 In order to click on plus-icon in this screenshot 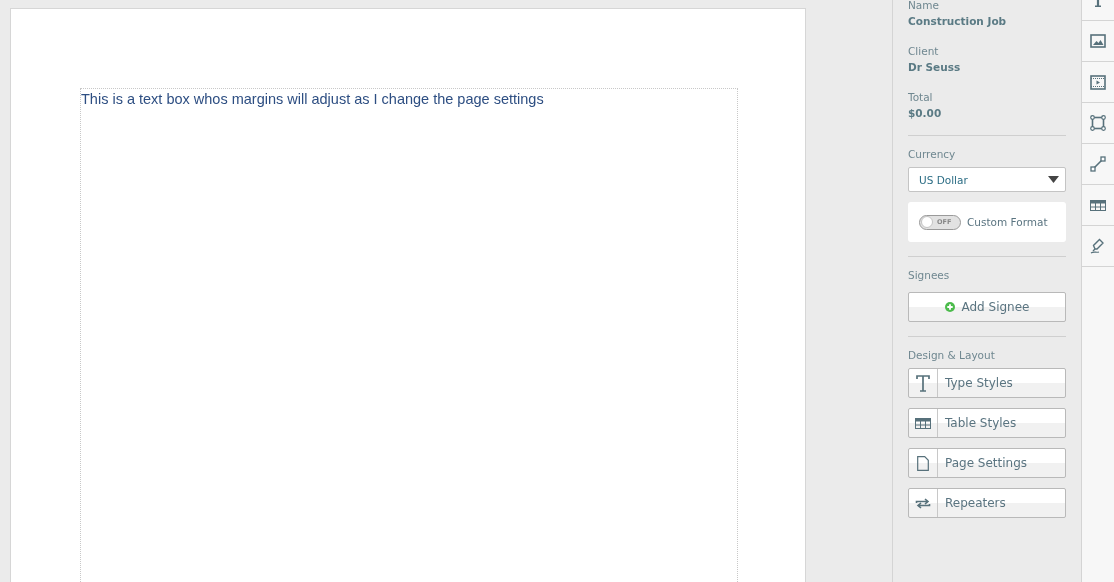, I will do `click(949, 307)`.